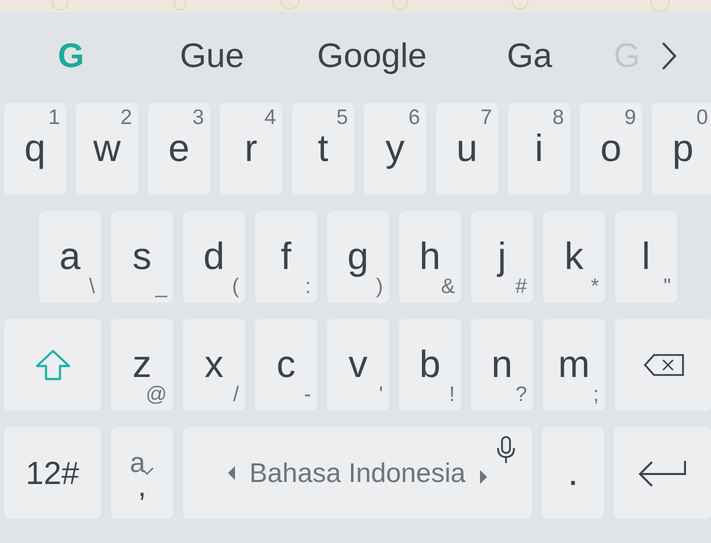  I want to click on key-letter: k, so click(574, 257).